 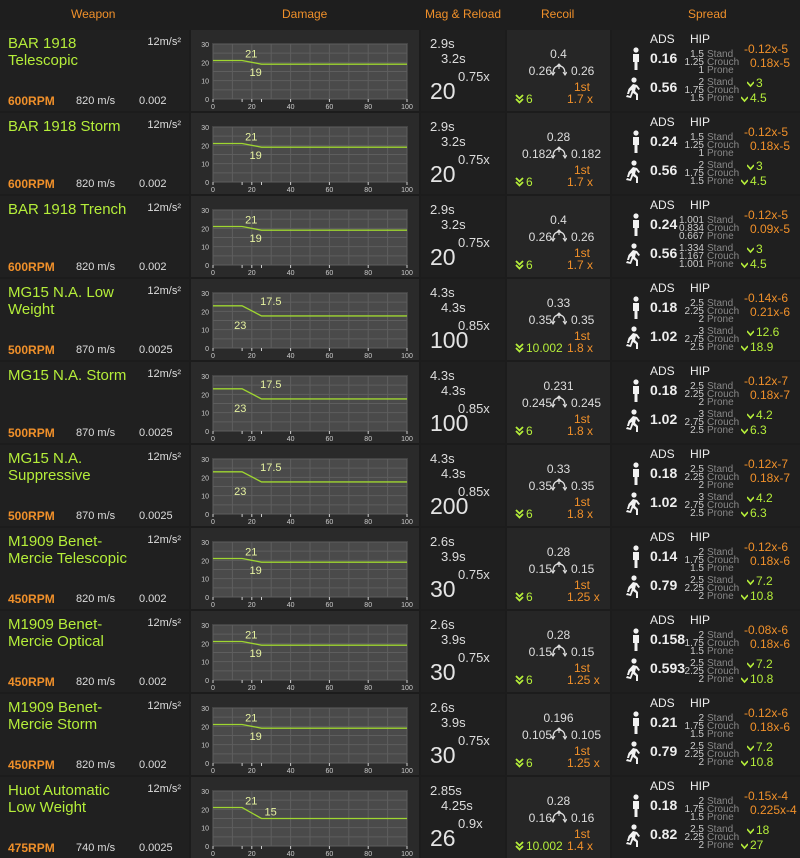 I want to click on fire-rate: 600RPM, so click(x=31, y=184).